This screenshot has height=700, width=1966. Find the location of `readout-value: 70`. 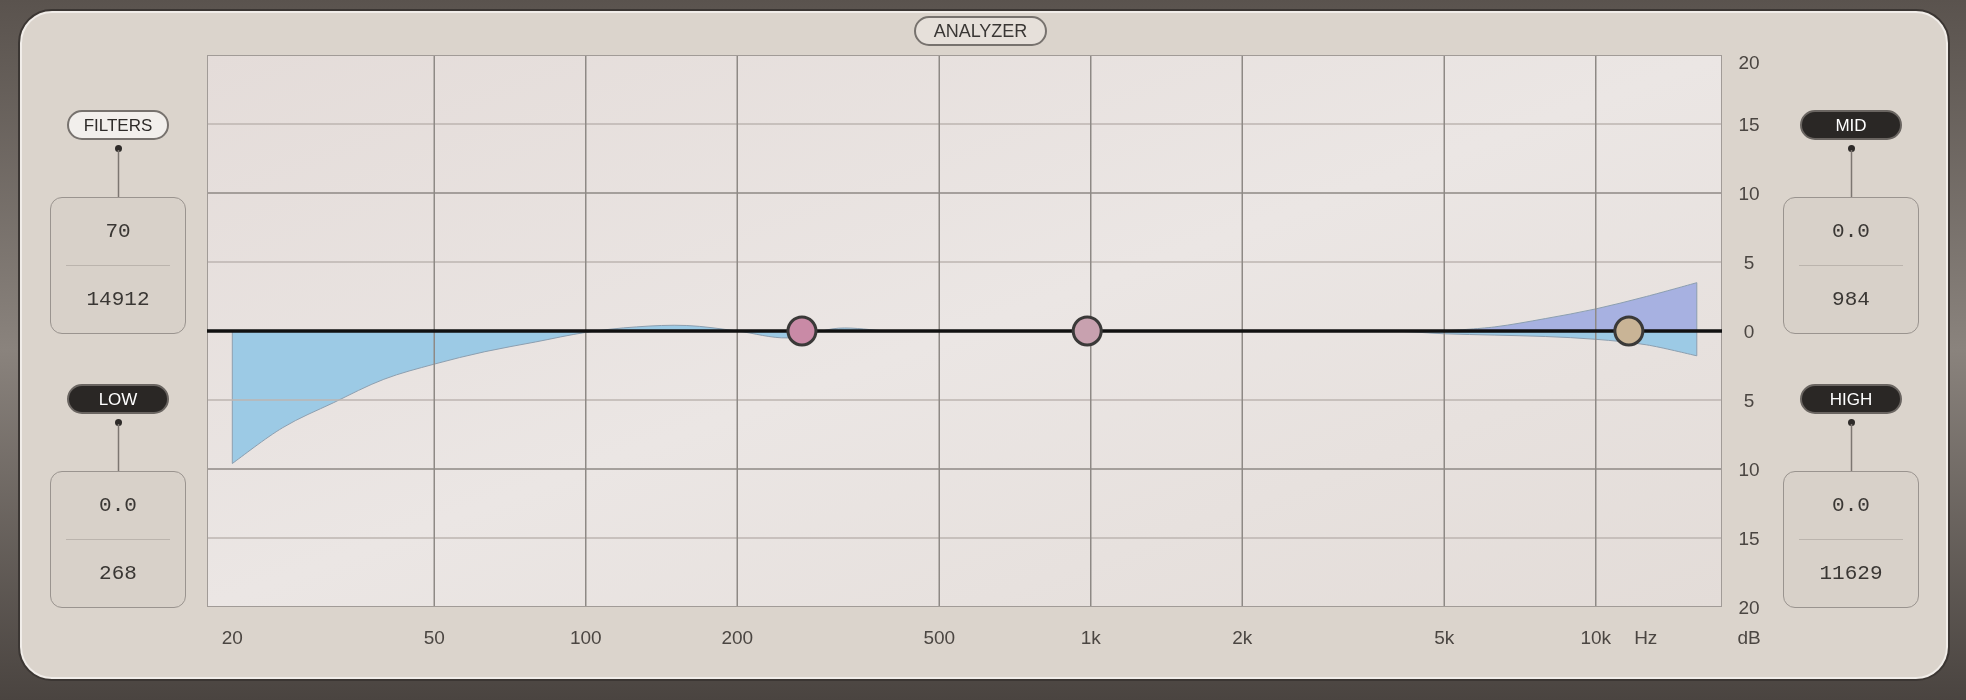

readout-value: 70 is located at coordinates (118, 231).